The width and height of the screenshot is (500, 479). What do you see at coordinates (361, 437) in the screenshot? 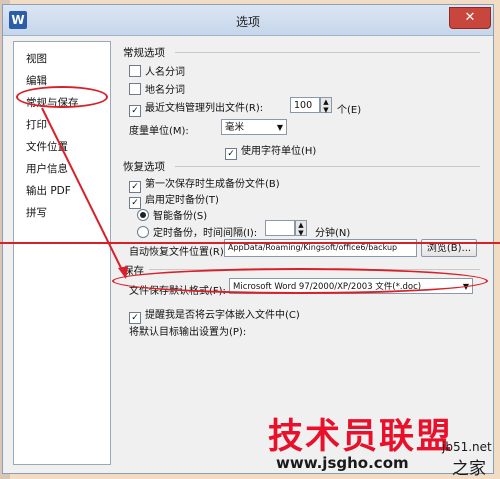
I see `brand-watermark: 技术员联盟` at bounding box center [361, 437].